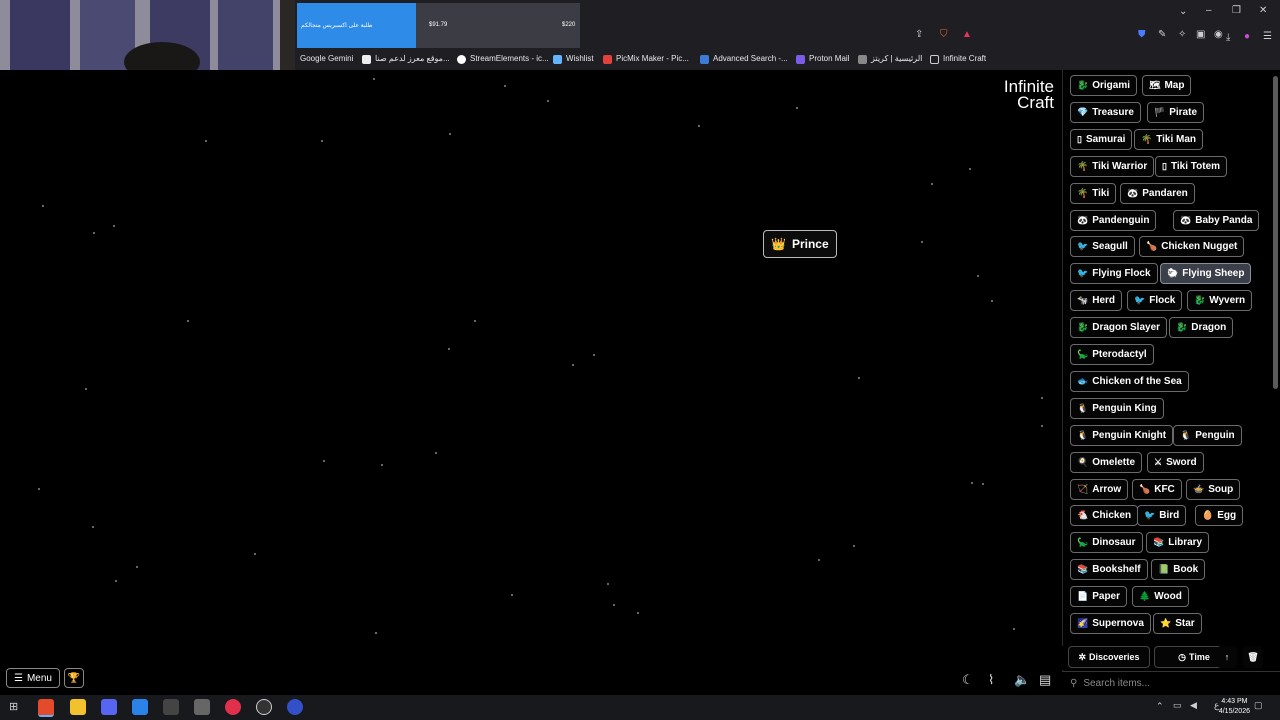 This screenshot has height=720, width=1280. What do you see at coordinates (1083, 623) in the screenshot?
I see `item-emoji-icon: 🌠` at bounding box center [1083, 623].